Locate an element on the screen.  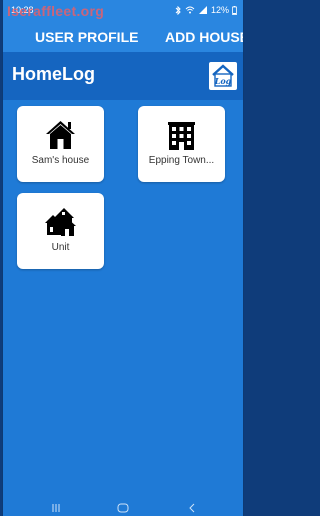
house-card-label: Sam's house is located at coordinates (60, 160).